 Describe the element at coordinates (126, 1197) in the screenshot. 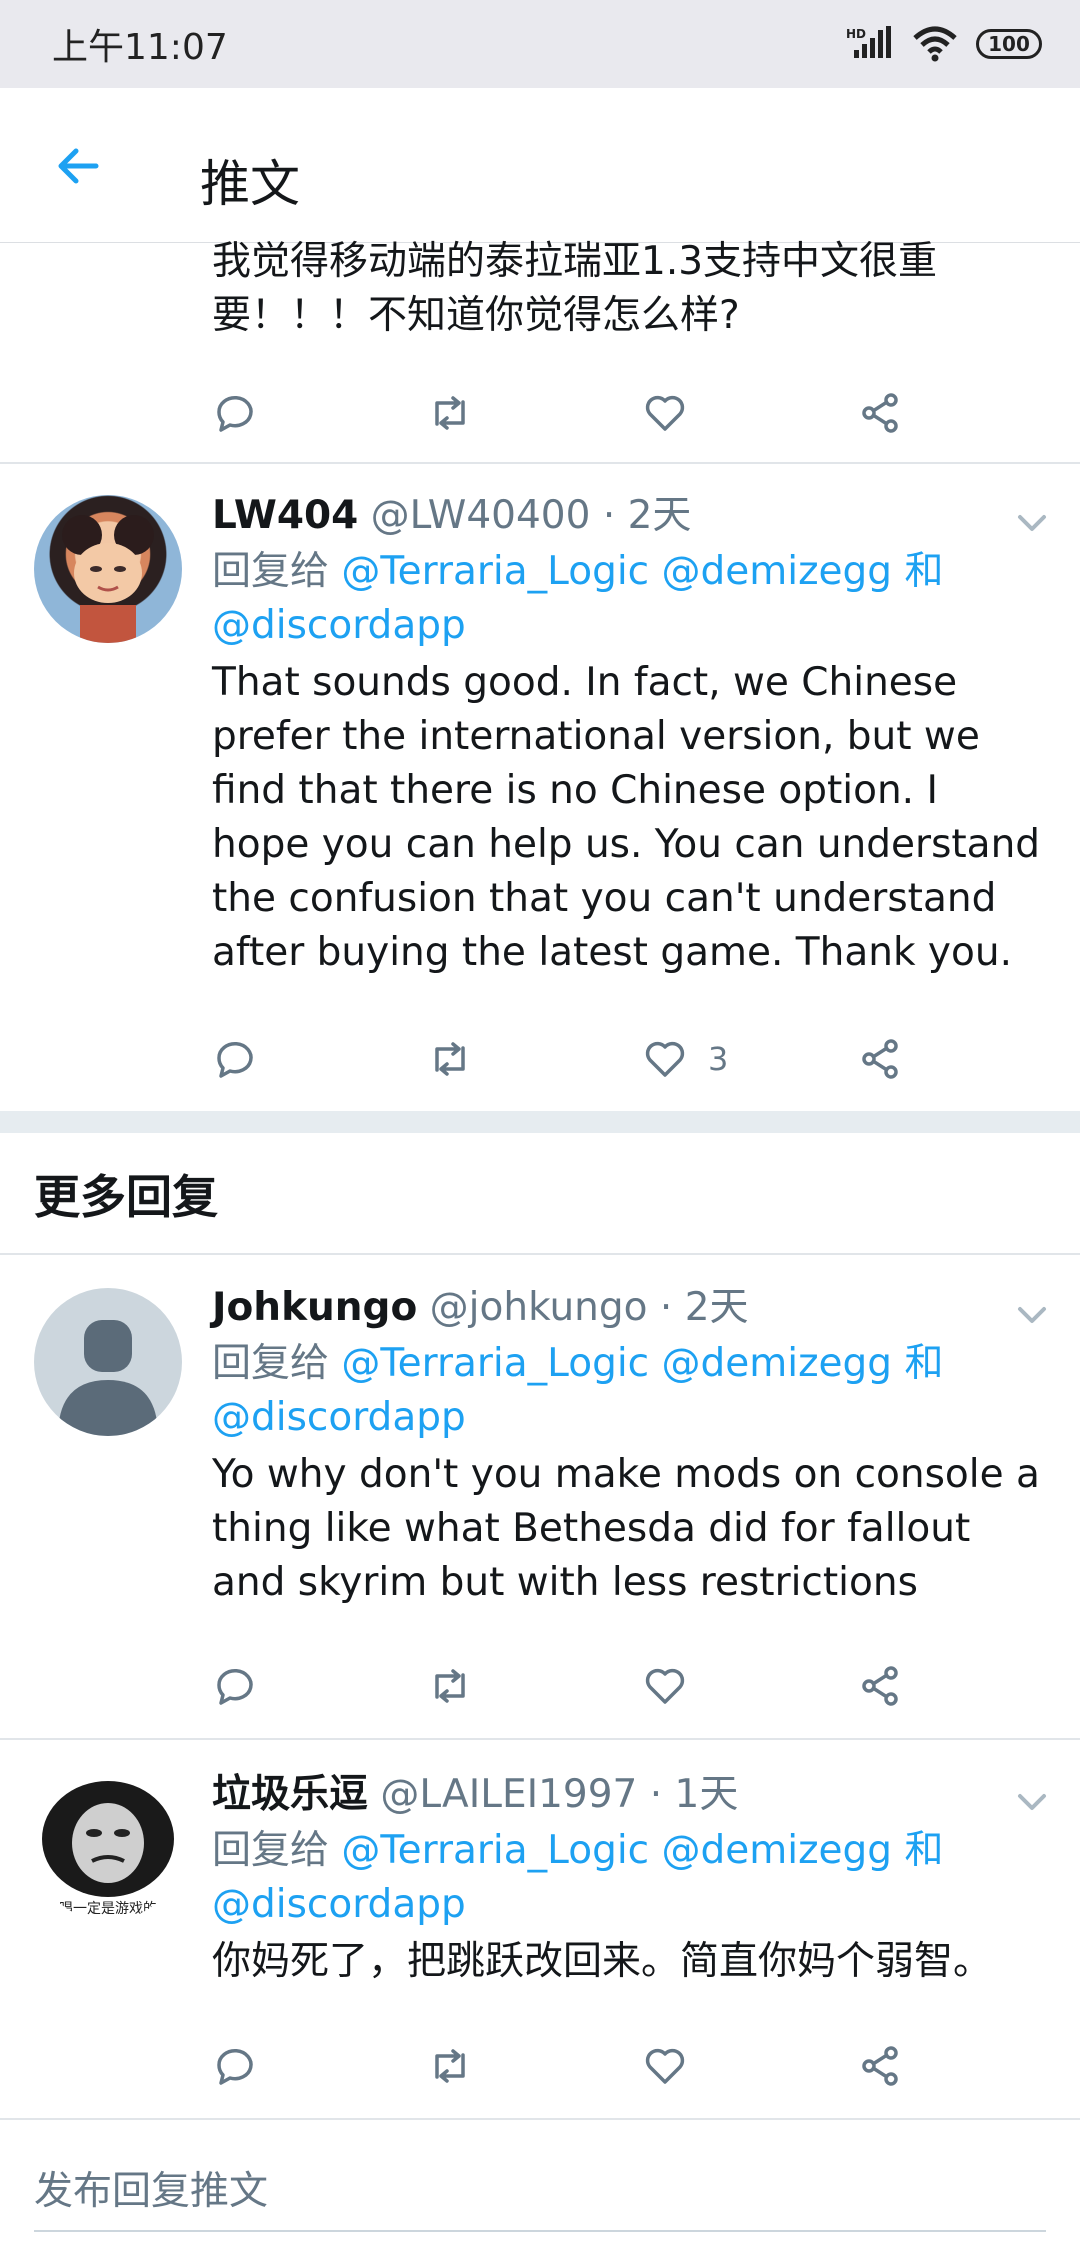

I see `more-replies-title: 更多回复` at that location.